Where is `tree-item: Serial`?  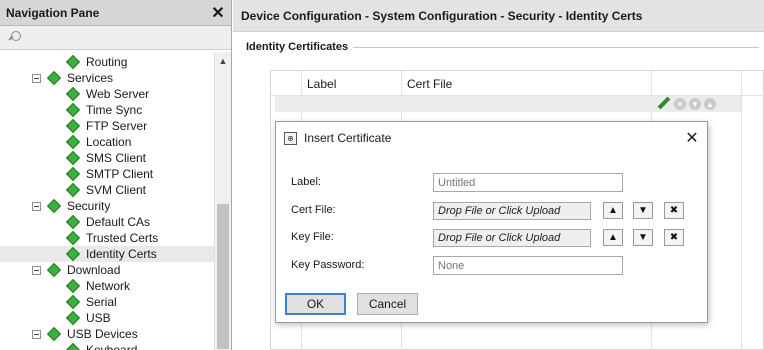
tree-item: Serial is located at coordinates (107, 302).